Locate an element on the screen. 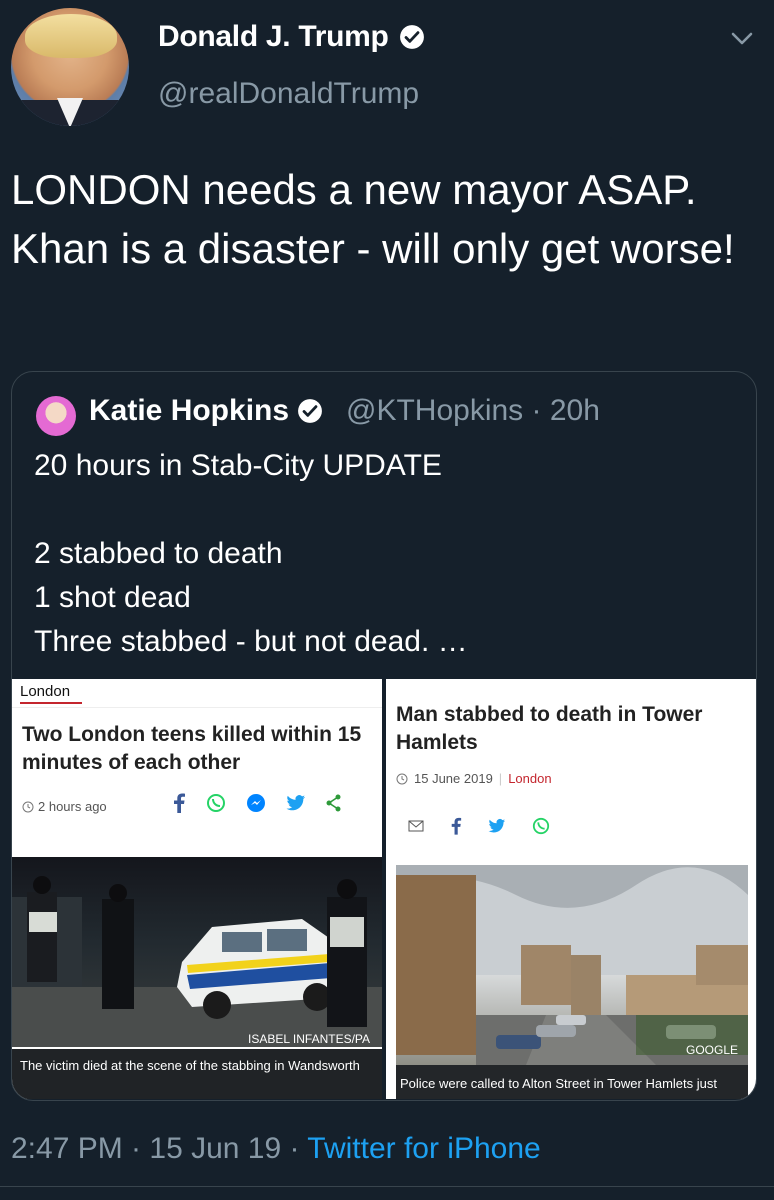  quoted-author-name-row: Katie Hopkins is located at coordinates (206, 411).